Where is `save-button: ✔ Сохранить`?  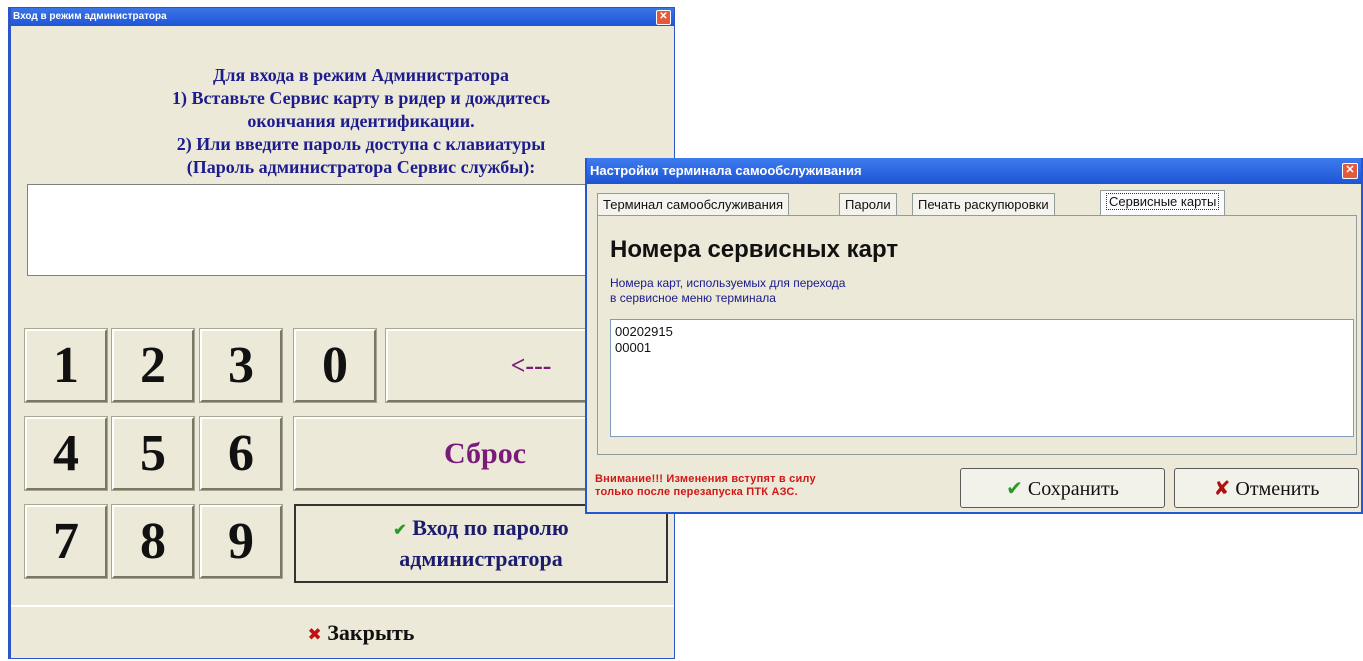 save-button: ✔ Сохранить is located at coordinates (1062, 488).